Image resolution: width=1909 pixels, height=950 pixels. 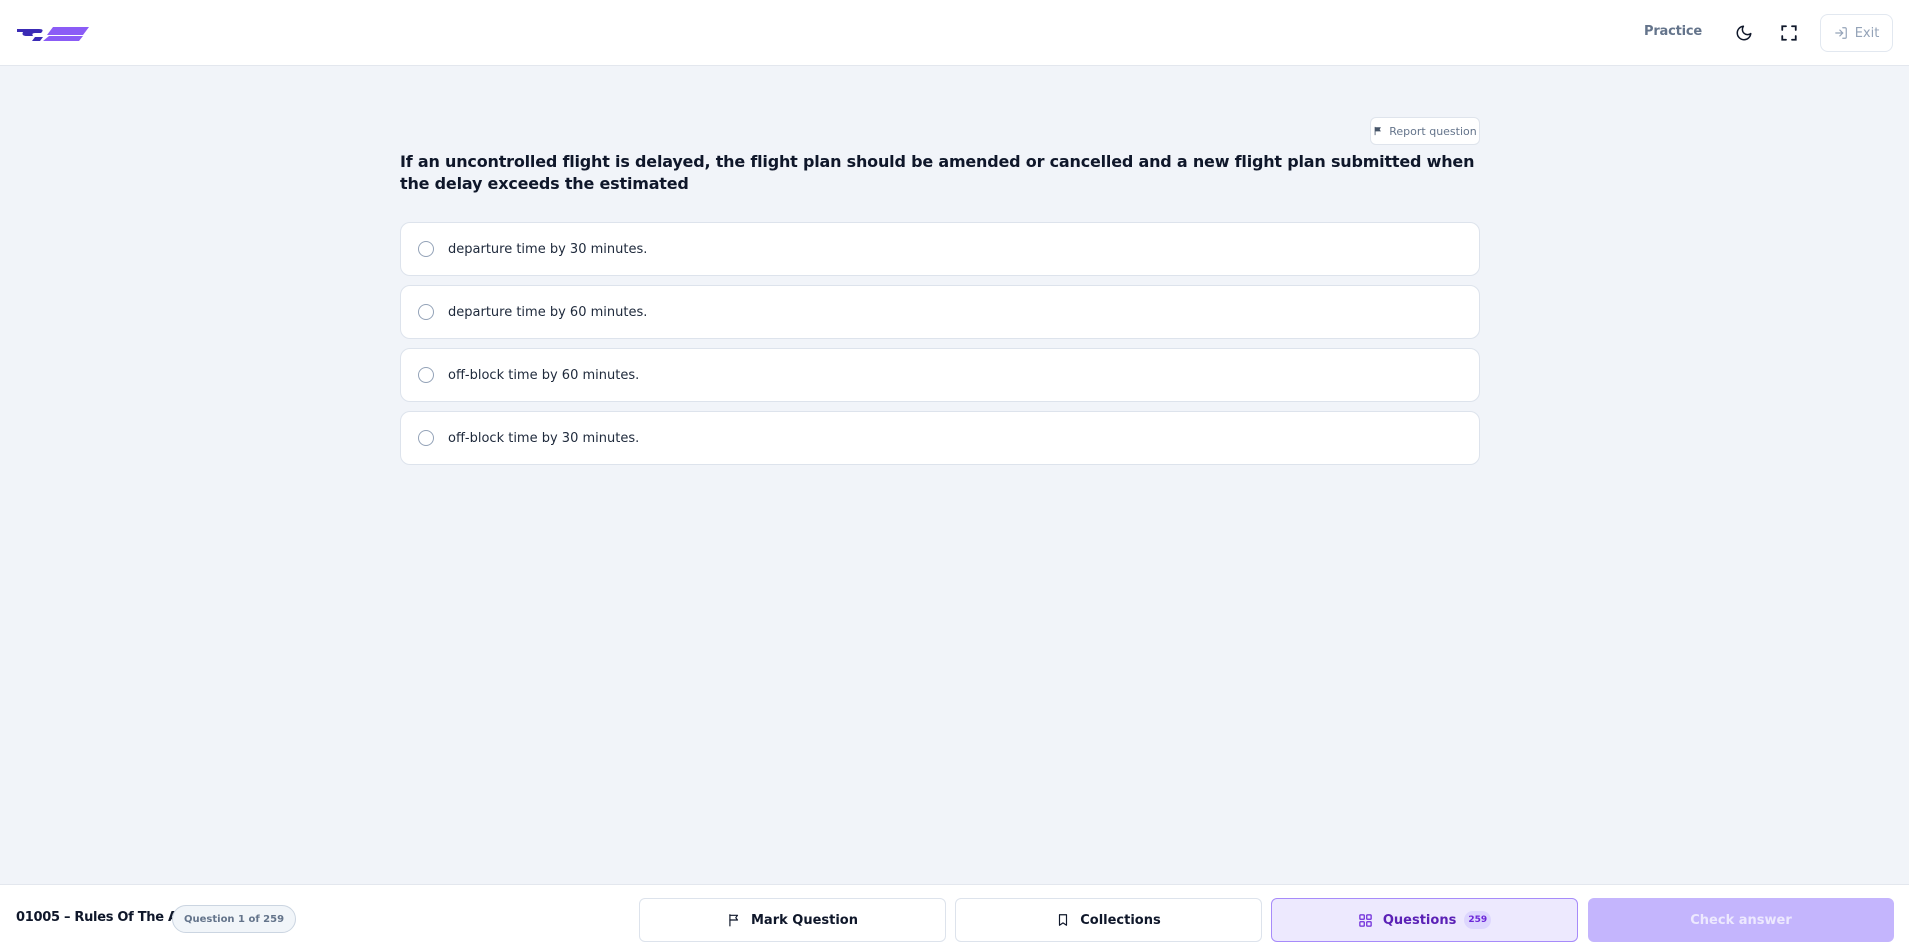 What do you see at coordinates (1120, 920) in the screenshot?
I see `collections-label: Collections` at bounding box center [1120, 920].